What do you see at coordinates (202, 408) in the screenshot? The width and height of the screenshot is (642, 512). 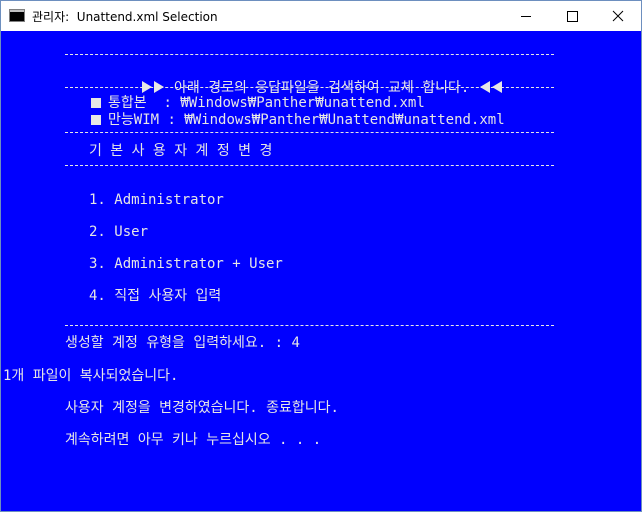 I see `done-message: 사용자 계정을 변경하였습니다. 종료합니다.` at bounding box center [202, 408].